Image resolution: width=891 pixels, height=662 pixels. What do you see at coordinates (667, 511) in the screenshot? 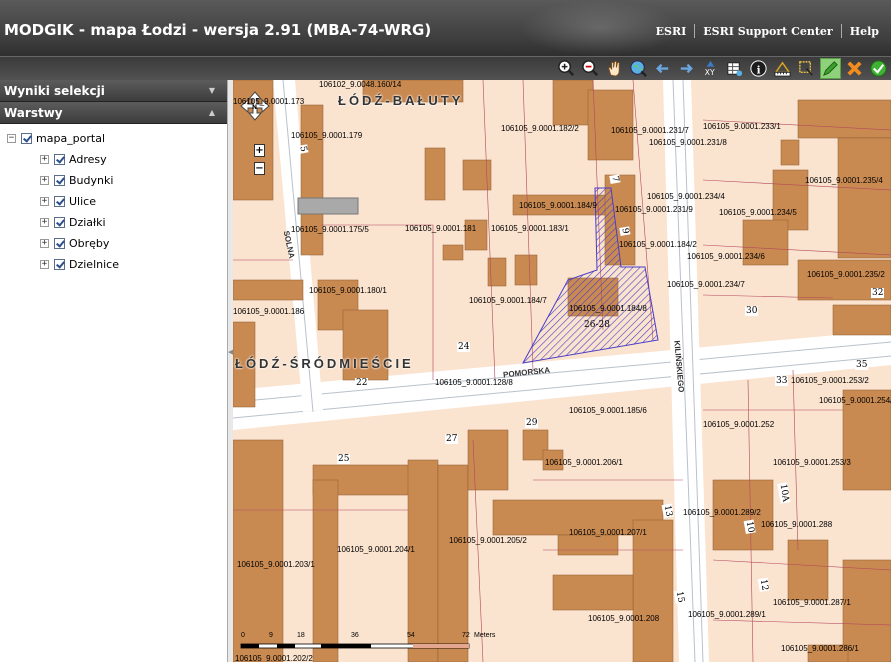
I see `house-number: 13` at bounding box center [667, 511].